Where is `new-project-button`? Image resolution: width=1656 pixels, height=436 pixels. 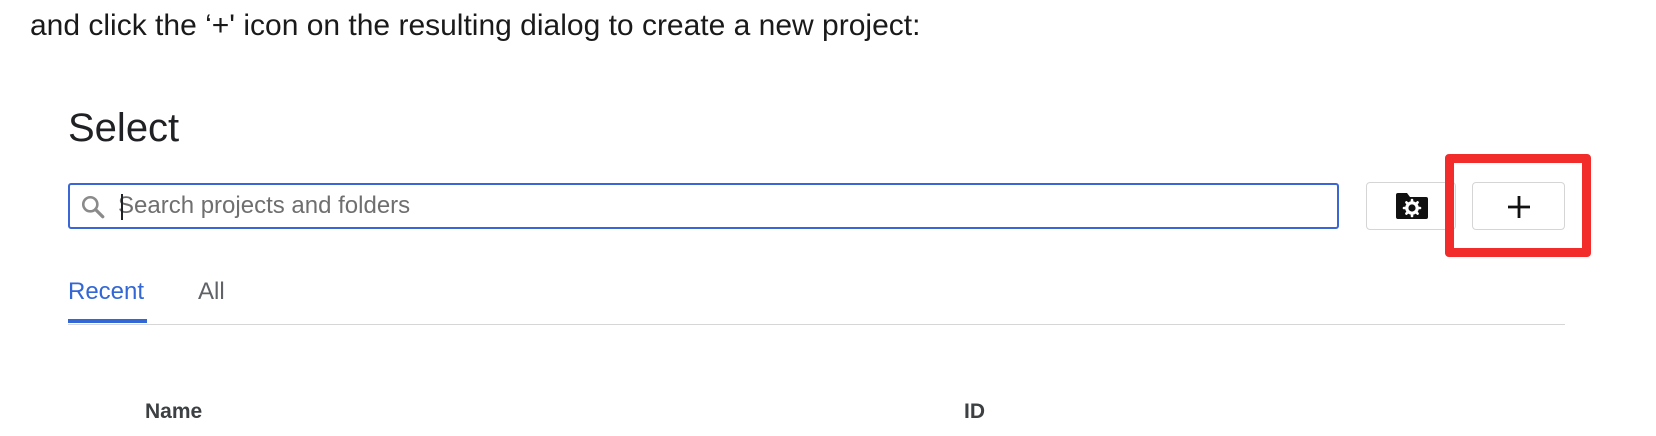
new-project-button is located at coordinates (1518, 206).